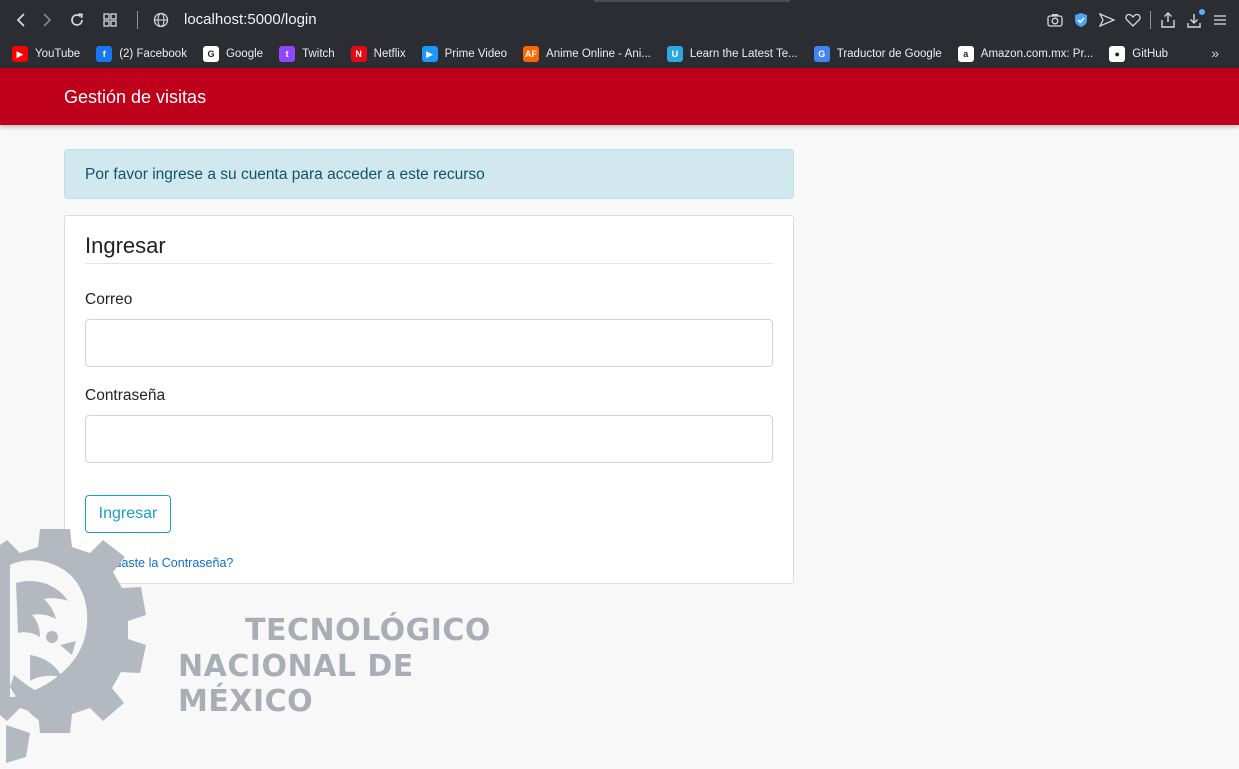  What do you see at coordinates (429, 54) in the screenshot?
I see `prime-video-icon: ▶` at bounding box center [429, 54].